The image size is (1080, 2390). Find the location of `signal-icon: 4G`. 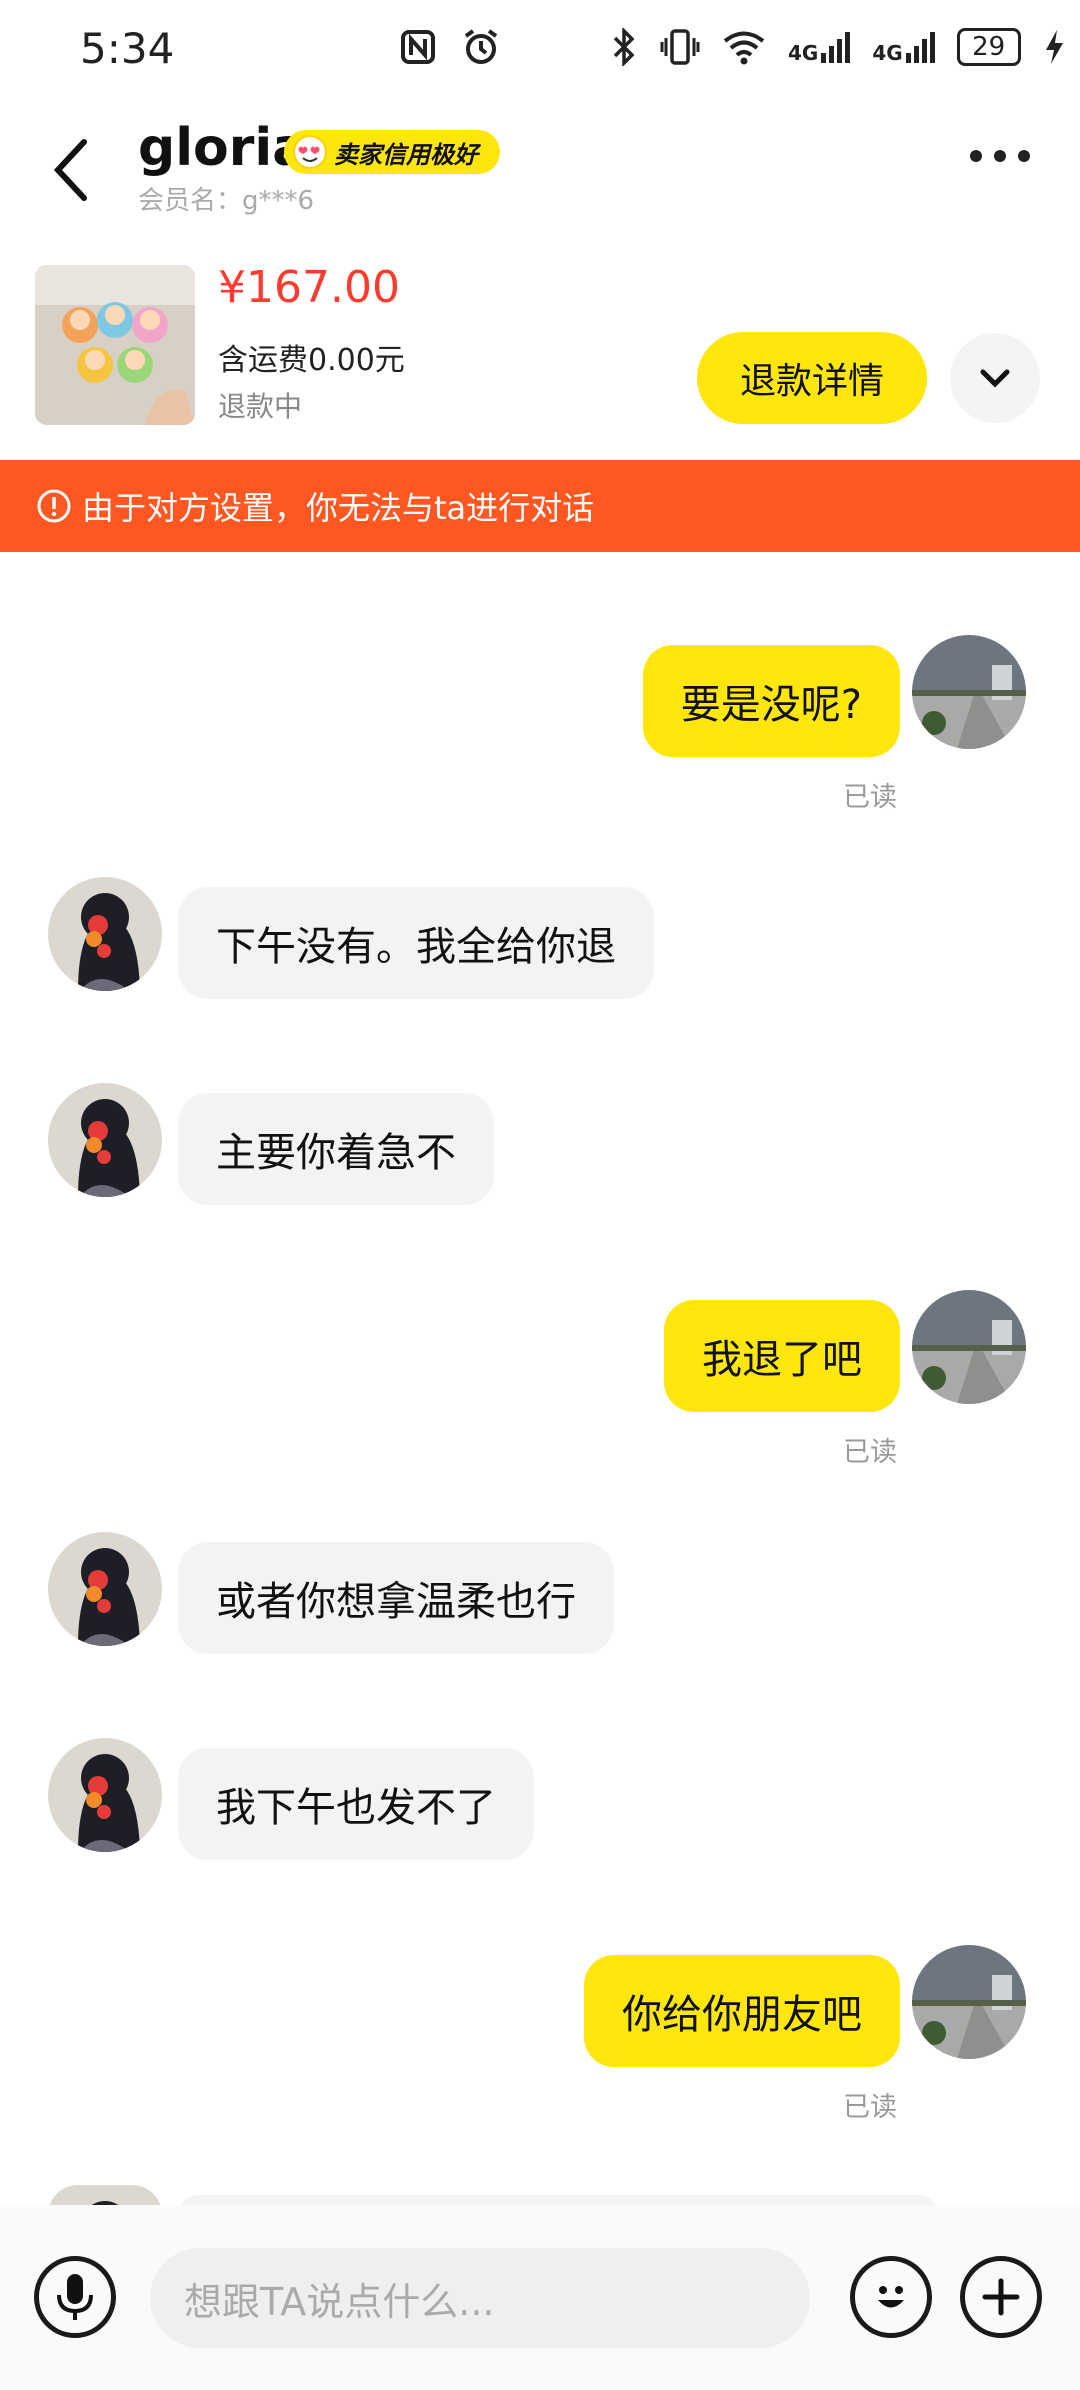

signal-icon: 4G is located at coordinates (819, 47).